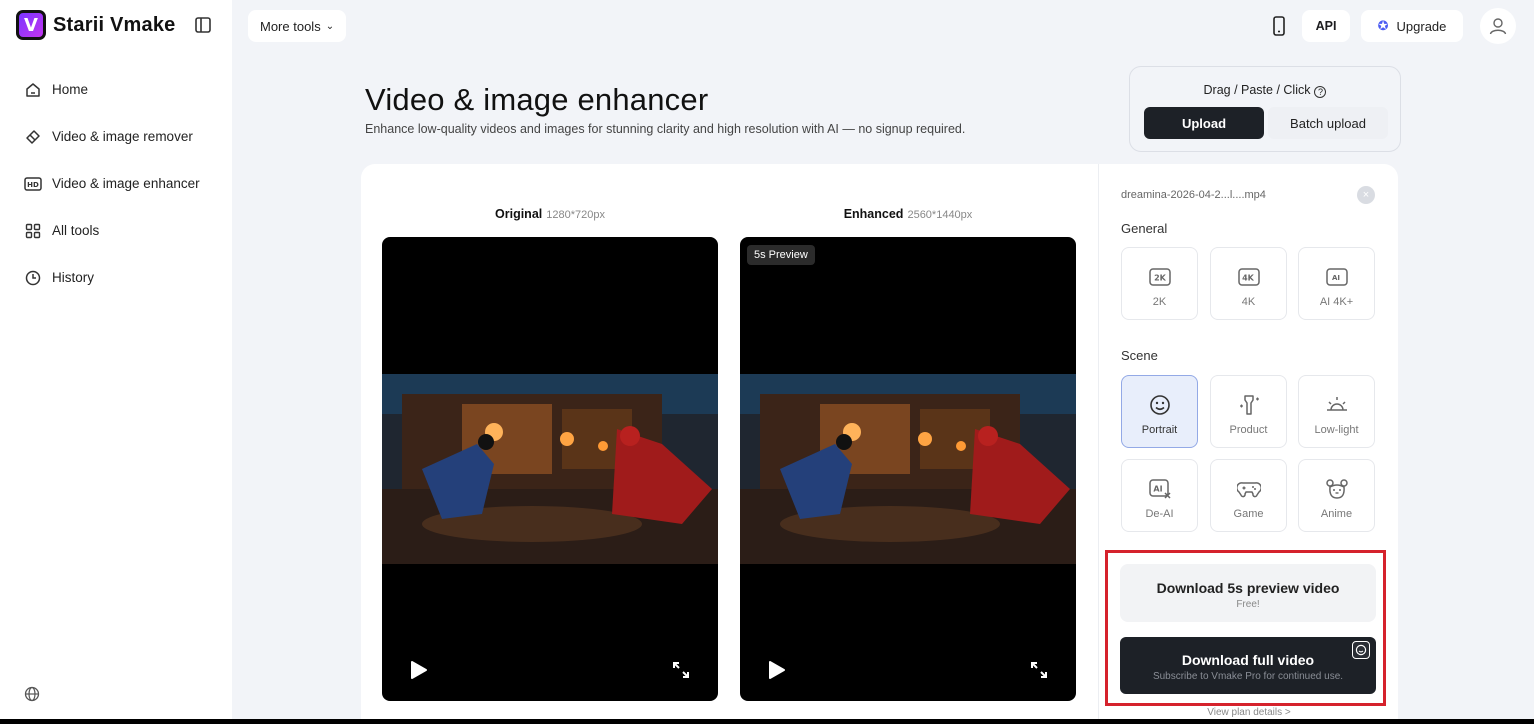 This screenshot has height=724, width=1534. Describe the element at coordinates (1326, 26) in the screenshot. I see `api-button: API` at that location.